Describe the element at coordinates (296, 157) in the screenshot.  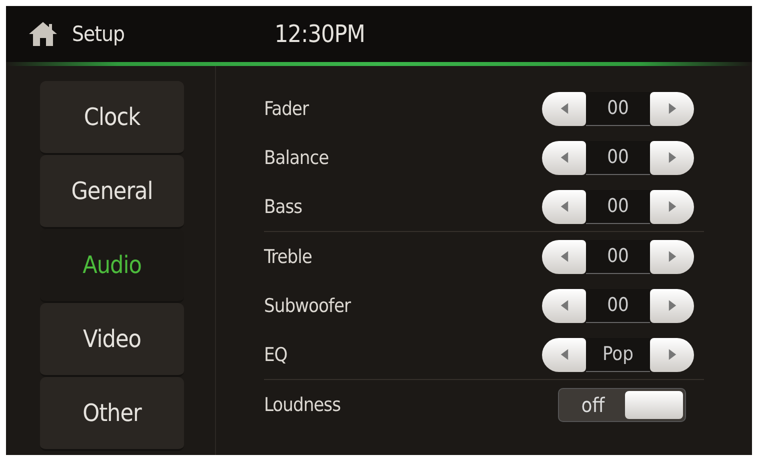
I see `setting-label: Balance` at that location.